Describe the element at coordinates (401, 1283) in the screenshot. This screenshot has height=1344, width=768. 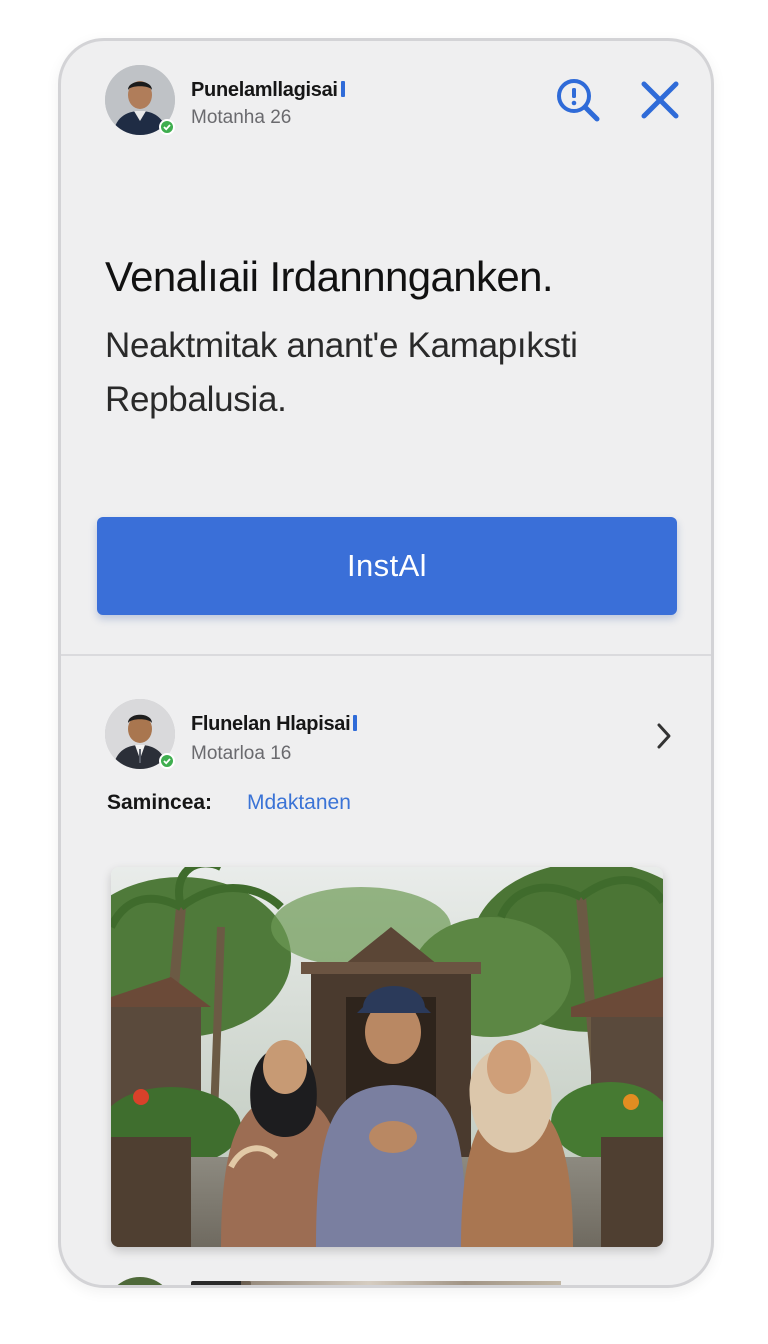
I see `next-post-preview-fragment` at that location.